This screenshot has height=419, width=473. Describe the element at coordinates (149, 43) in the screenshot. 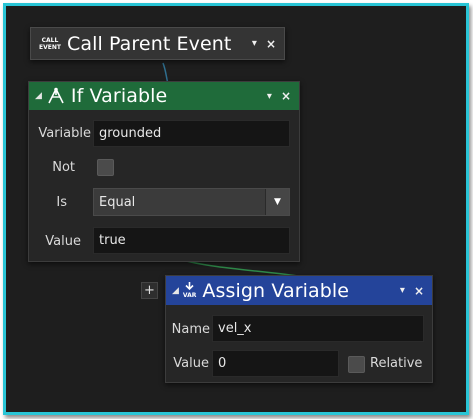

I see `node-title: Call Parent Event` at that location.